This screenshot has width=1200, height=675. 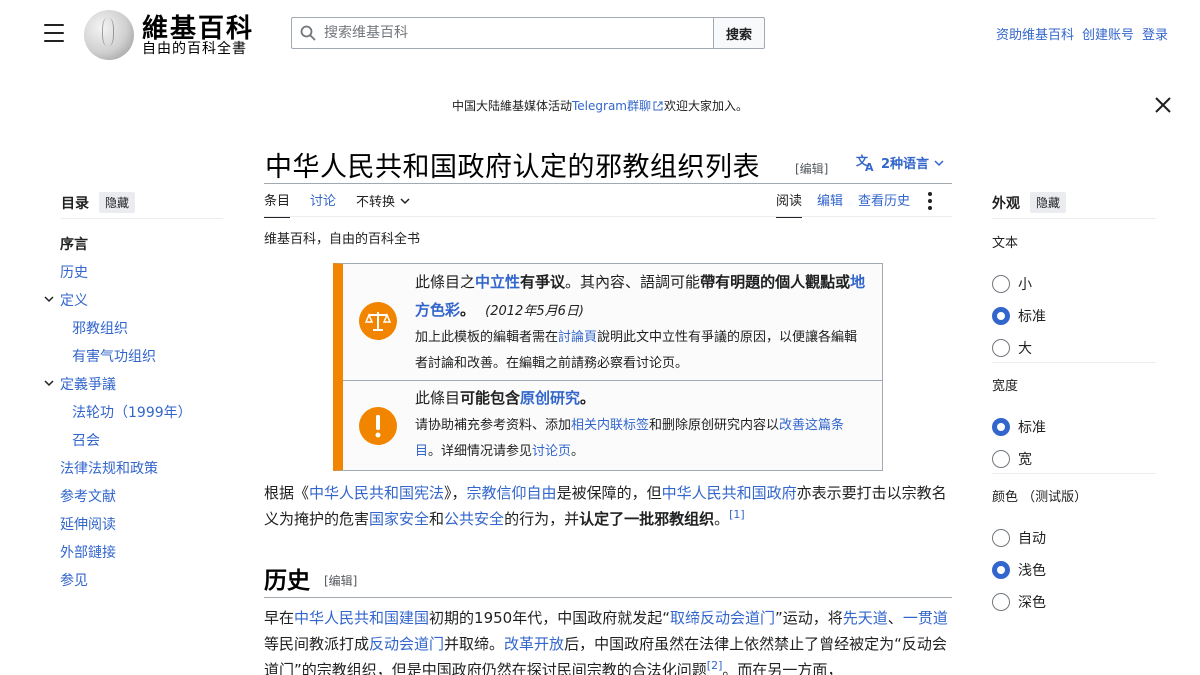 I want to click on toc-item: 参考文献, so click(x=139, y=496).